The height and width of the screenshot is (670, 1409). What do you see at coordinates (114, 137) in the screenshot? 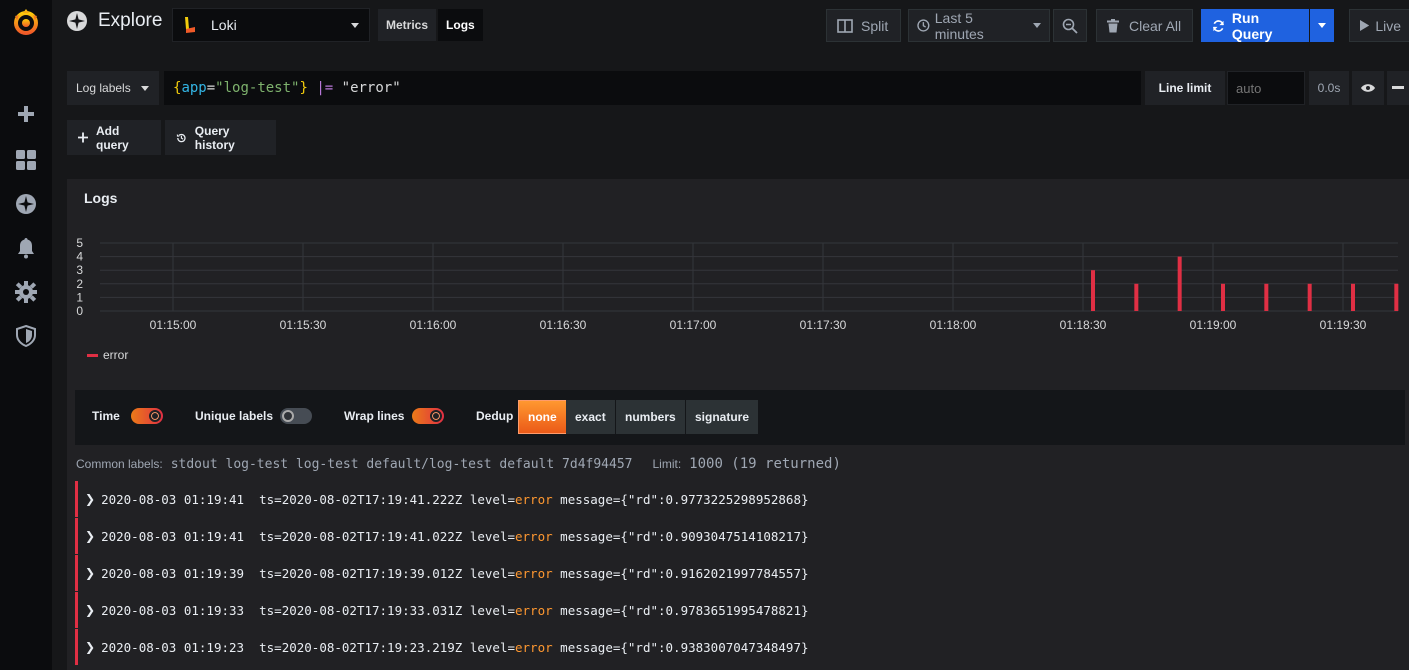
I see `add-query-button: Add query` at bounding box center [114, 137].